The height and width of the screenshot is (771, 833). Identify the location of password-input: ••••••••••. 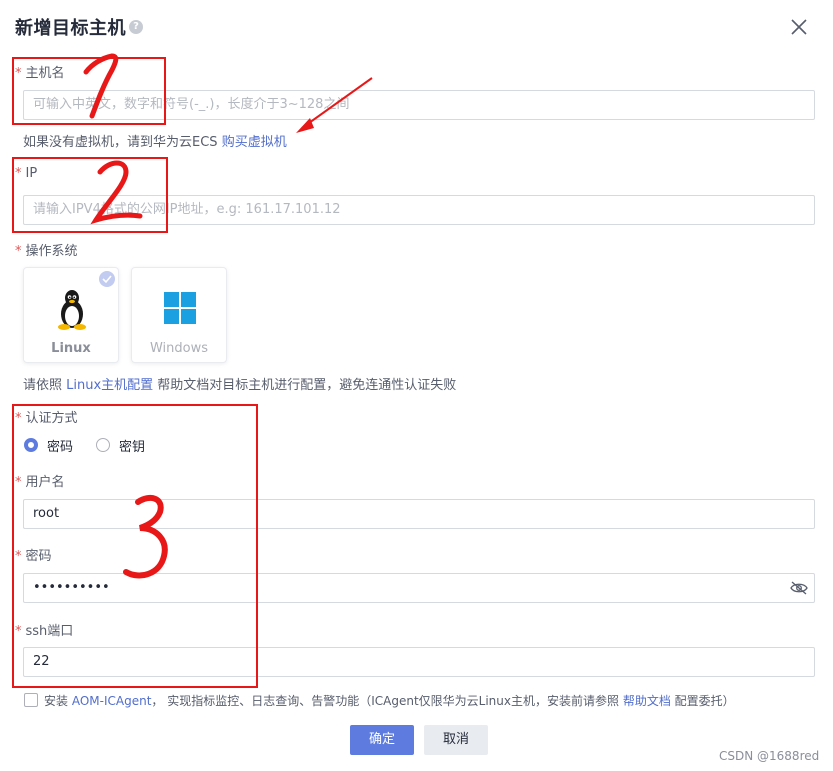
(419, 588).